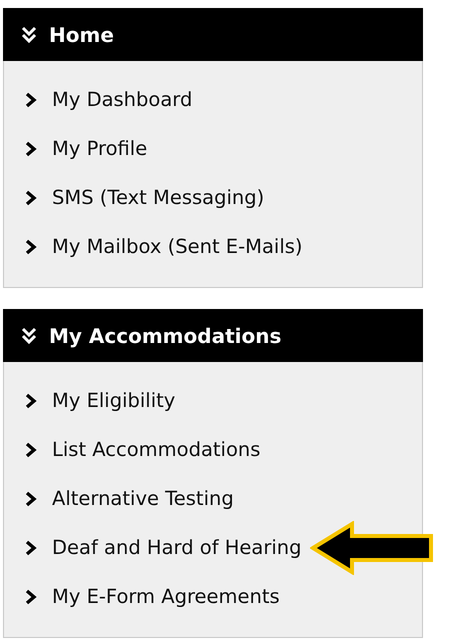 The width and height of the screenshot is (459, 640). Describe the element at coordinates (165, 336) in the screenshot. I see `section-title: My Accommodations` at that location.